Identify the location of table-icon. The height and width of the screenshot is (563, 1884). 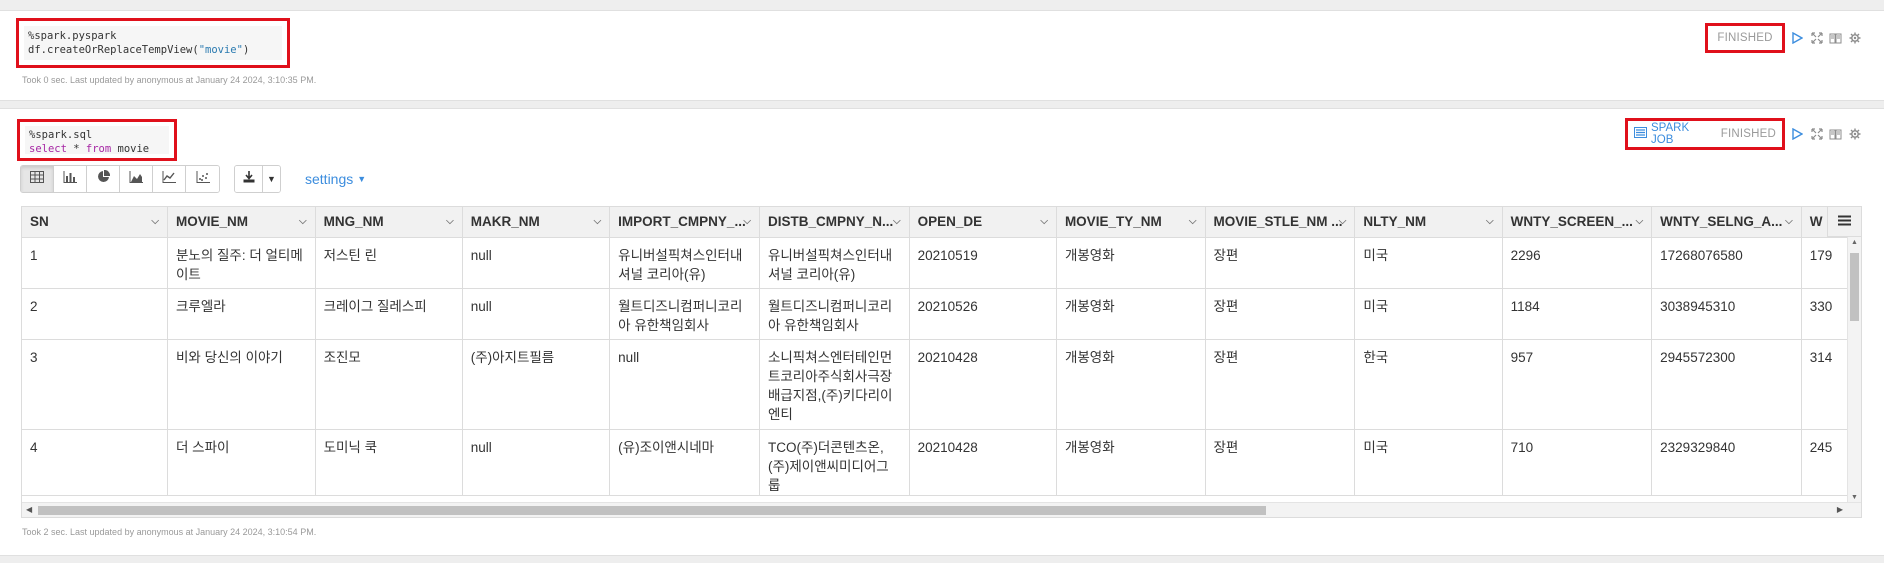
(37, 179).